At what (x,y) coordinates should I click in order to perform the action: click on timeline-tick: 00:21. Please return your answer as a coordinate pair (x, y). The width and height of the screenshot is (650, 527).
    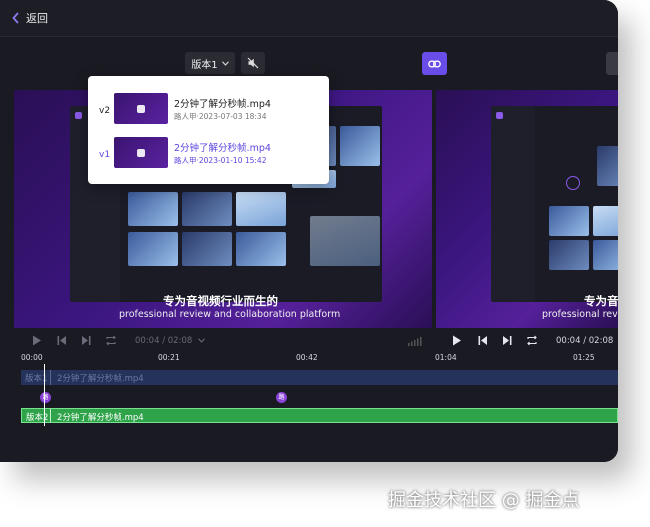
    Looking at the image, I should click on (169, 357).